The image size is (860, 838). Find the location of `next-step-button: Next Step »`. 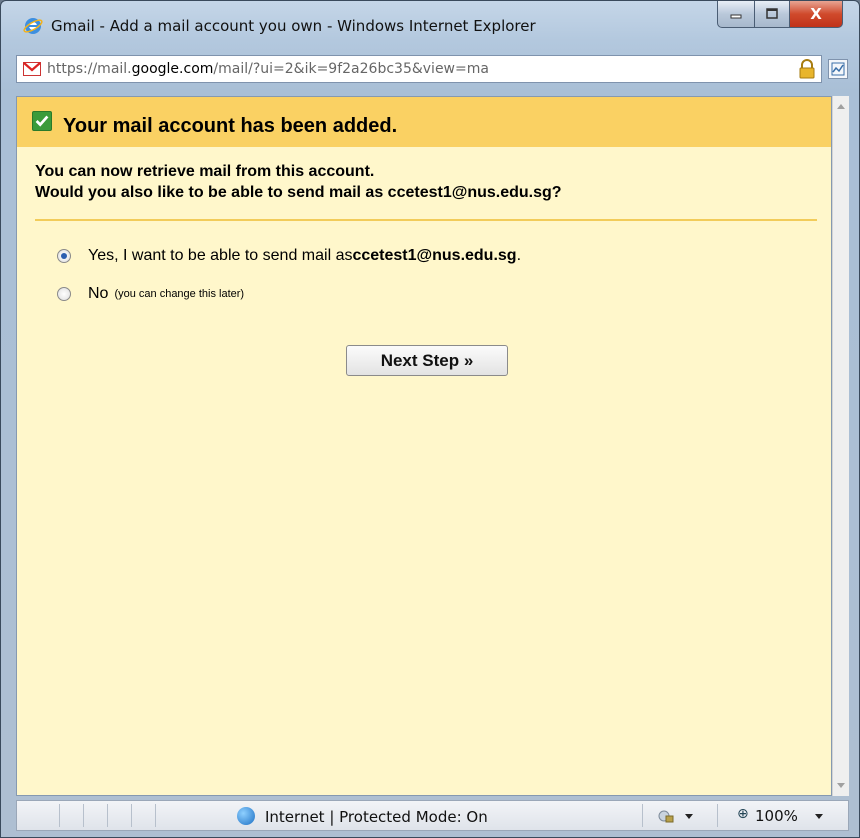

next-step-button: Next Step » is located at coordinates (427, 360).